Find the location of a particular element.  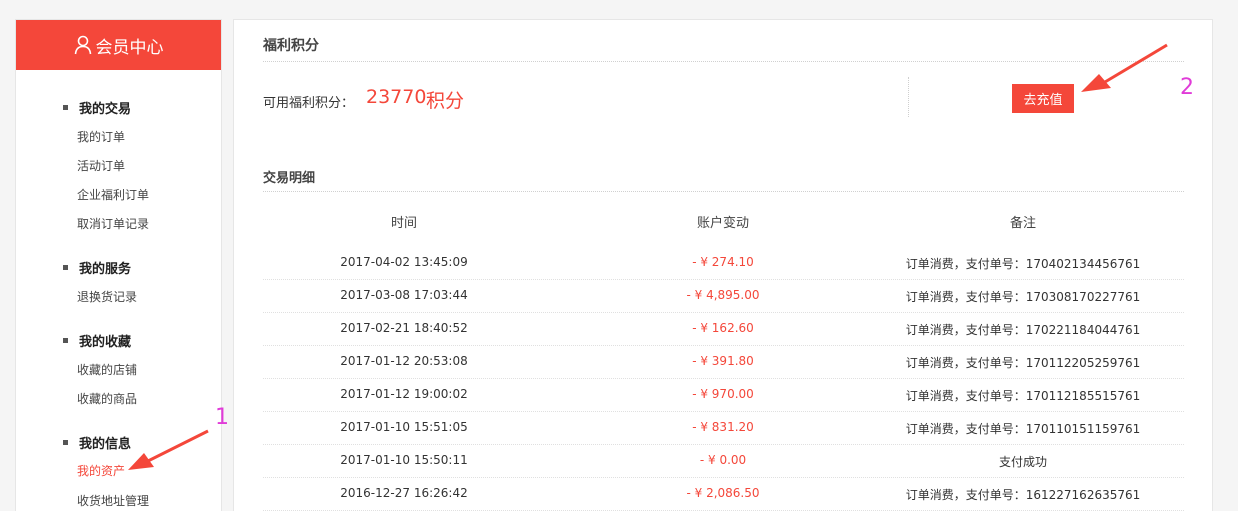

group-my-favorites: 我的收藏 is located at coordinates (97, 340).